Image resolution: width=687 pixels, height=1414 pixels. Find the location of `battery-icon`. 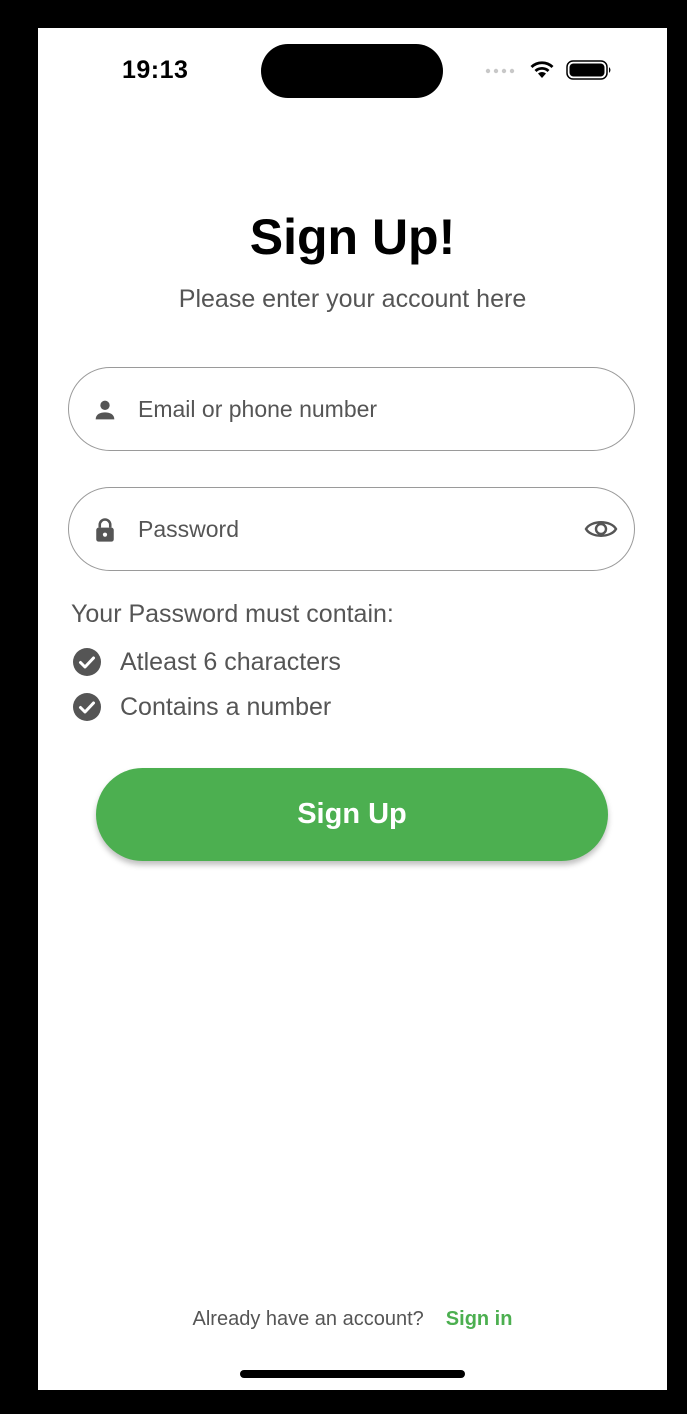

battery-icon is located at coordinates (588, 70).